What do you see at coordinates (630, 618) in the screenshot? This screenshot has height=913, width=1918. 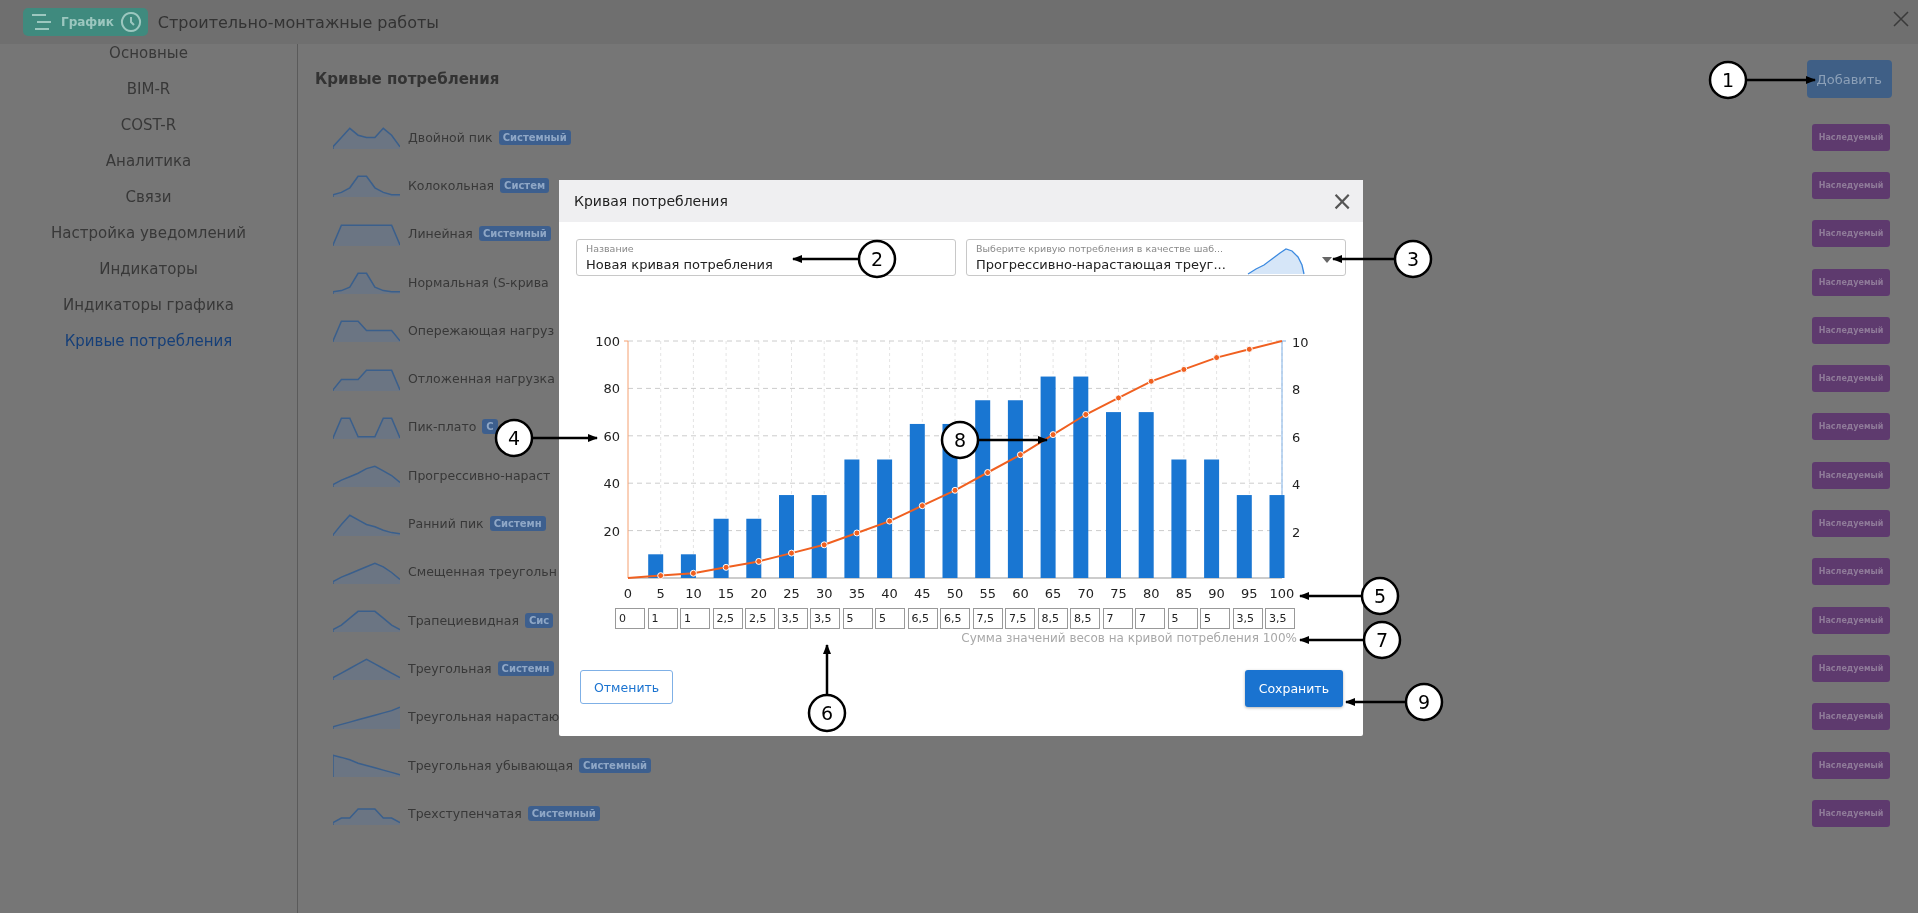 I see `weight-input: 0` at bounding box center [630, 618].